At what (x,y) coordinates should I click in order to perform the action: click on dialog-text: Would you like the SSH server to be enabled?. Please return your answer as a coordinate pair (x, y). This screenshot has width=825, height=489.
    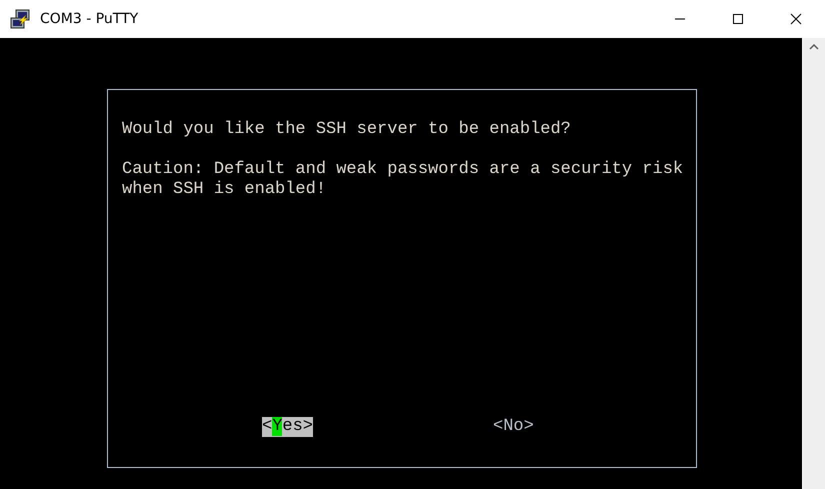
    Looking at the image, I should click on (347, 130).